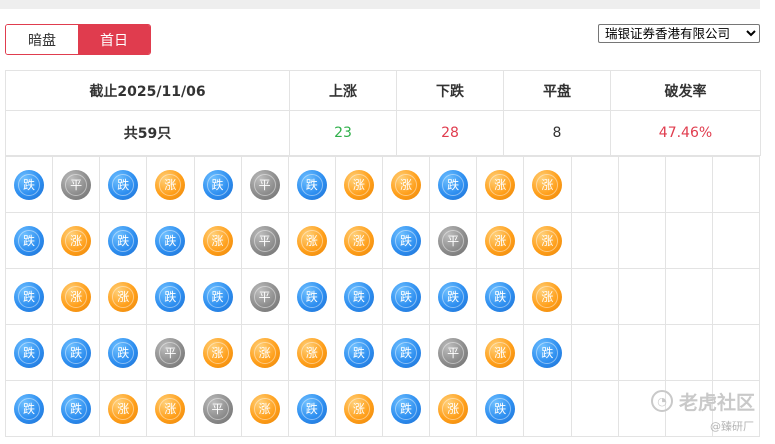 This screenshot has height=444, width=775. What do you see at coordinates (450, 133) in the screenshot?
I see `down-count: 28` at bounding box center [450, 133].